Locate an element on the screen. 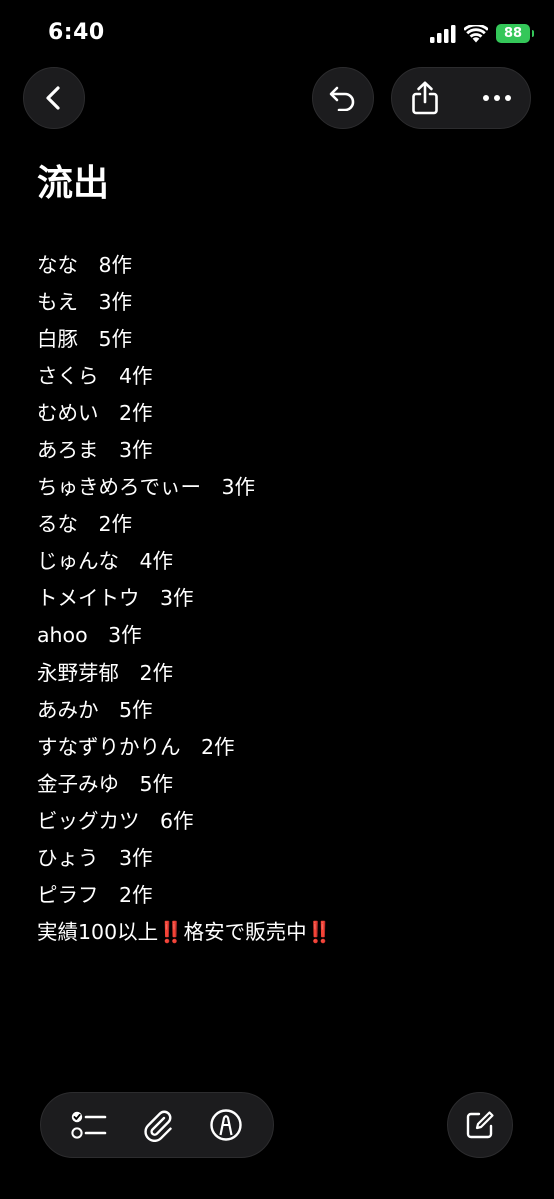 This screenshot has width=554, height=1199. battery-level: 88 is located at coordinates (513, 33).